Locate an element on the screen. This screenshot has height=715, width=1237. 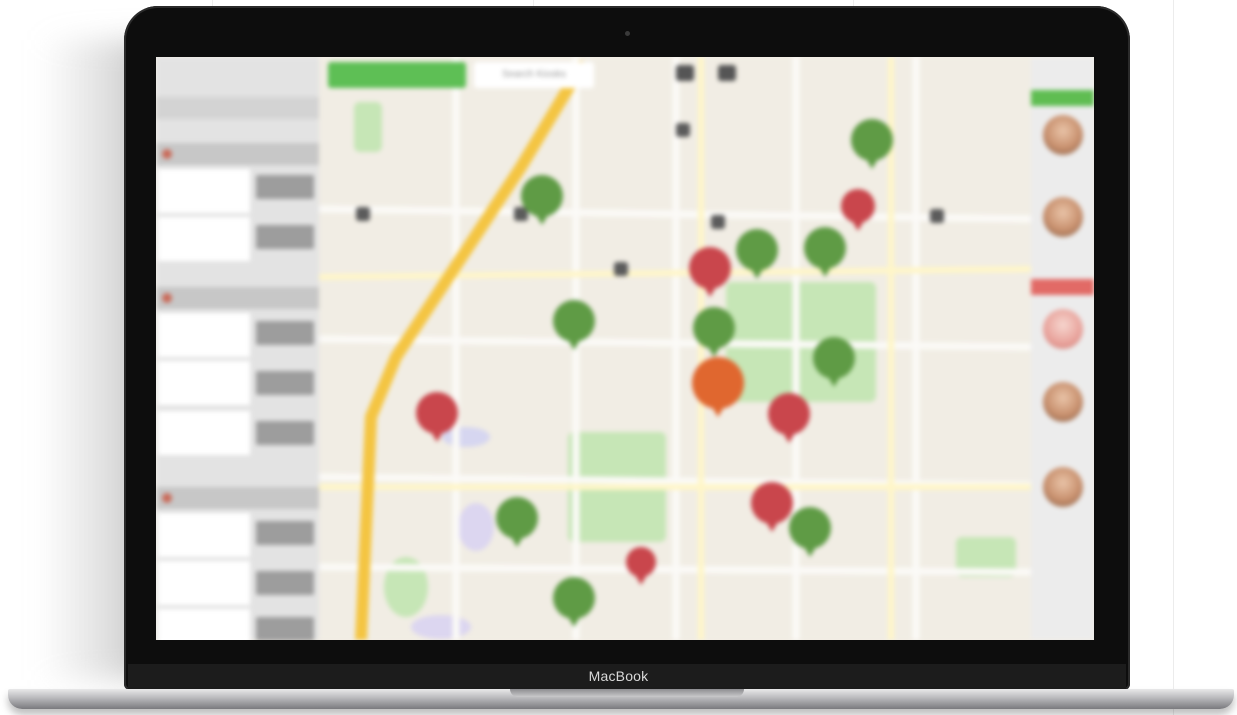
camera-icon is located at coordinates (627, 33).